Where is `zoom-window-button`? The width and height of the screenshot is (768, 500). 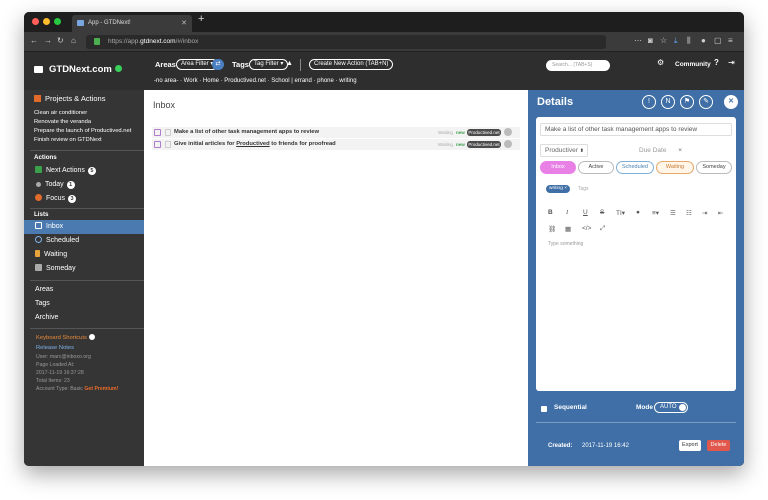 zoom-window-button is located at coordinates (57, 21).